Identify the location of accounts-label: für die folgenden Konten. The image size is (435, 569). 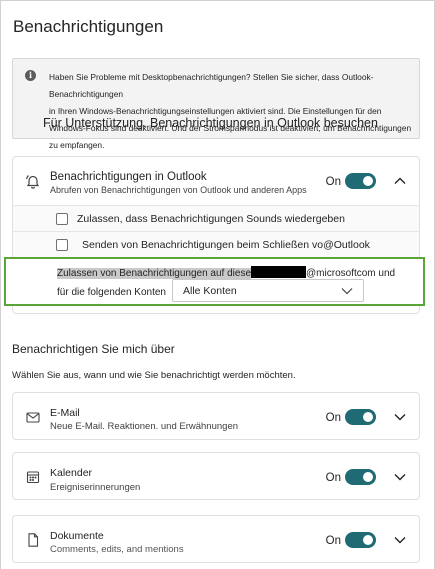
(111, 292).